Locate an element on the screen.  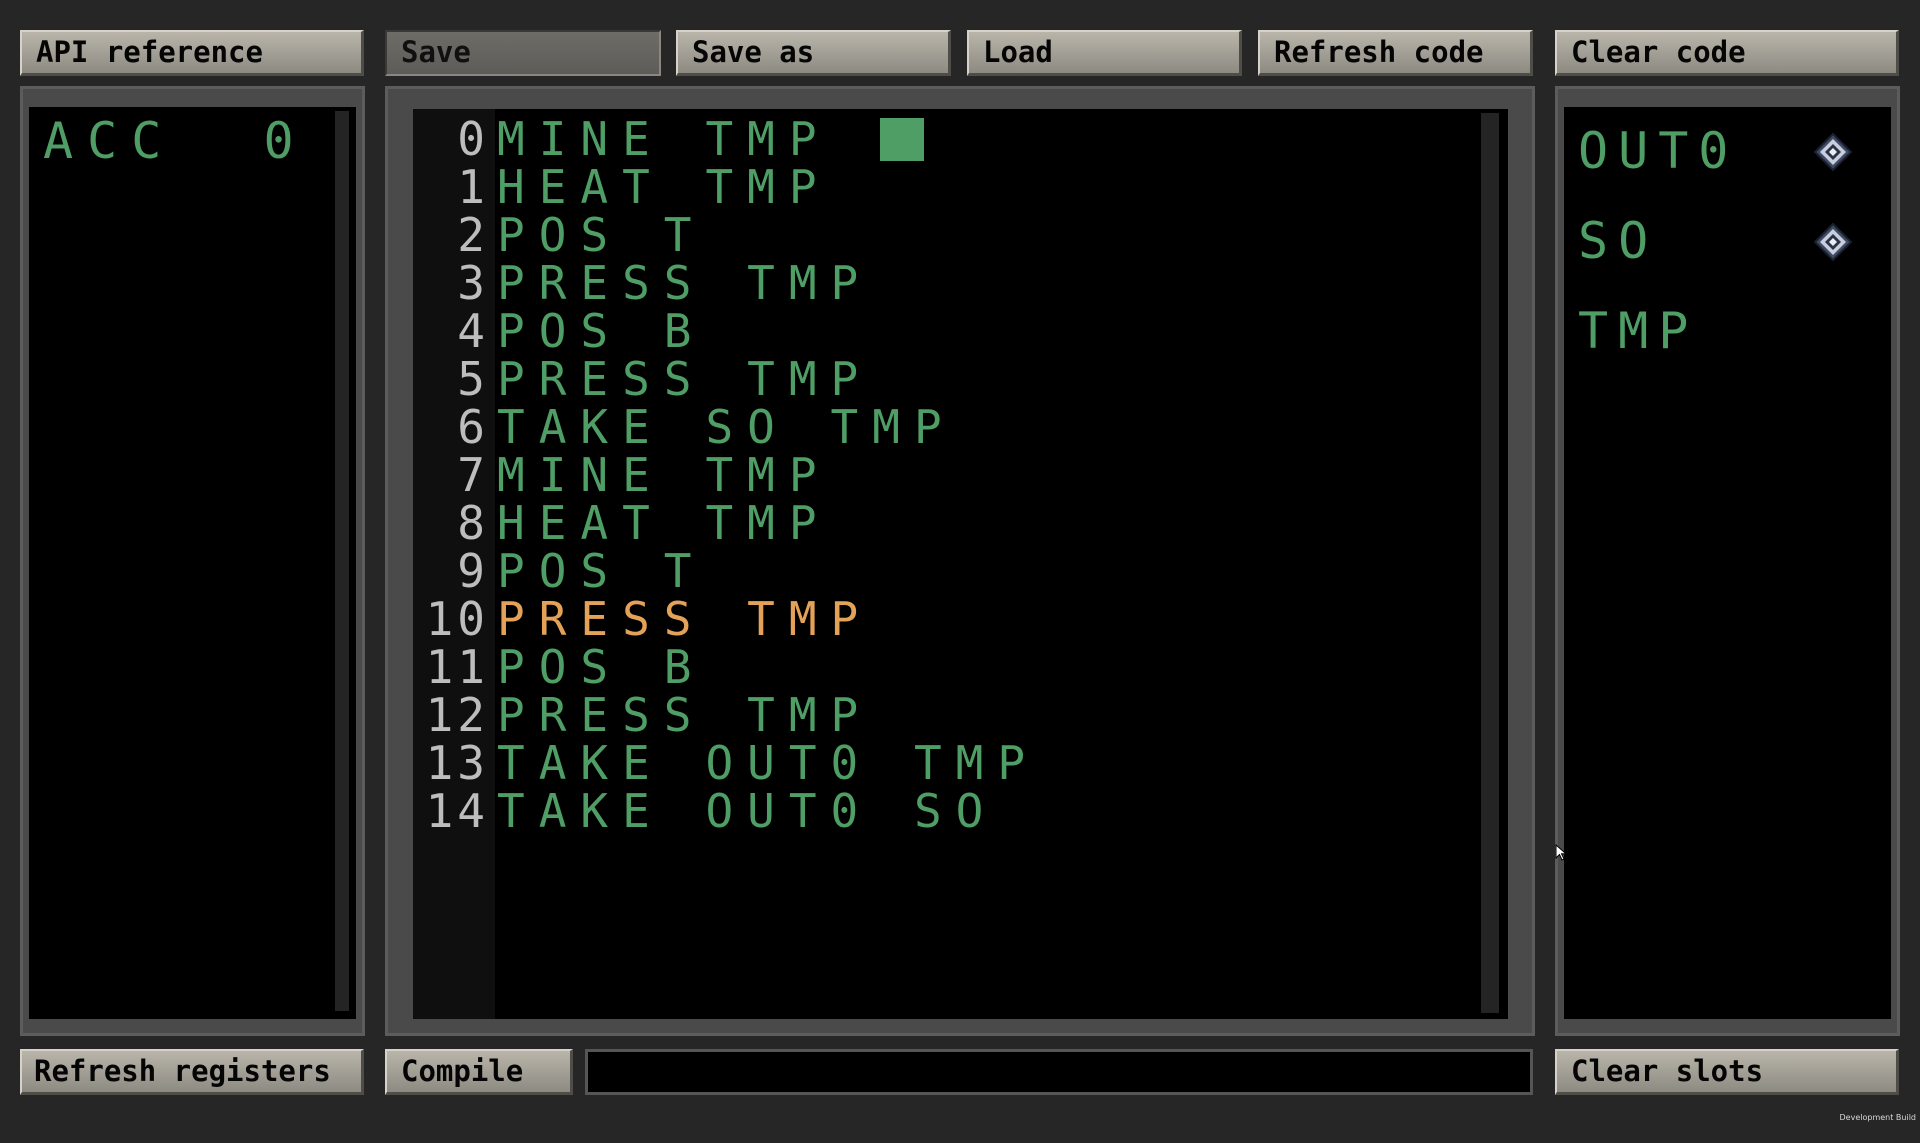
load-button: Load is located at coordinates (1104, 53).